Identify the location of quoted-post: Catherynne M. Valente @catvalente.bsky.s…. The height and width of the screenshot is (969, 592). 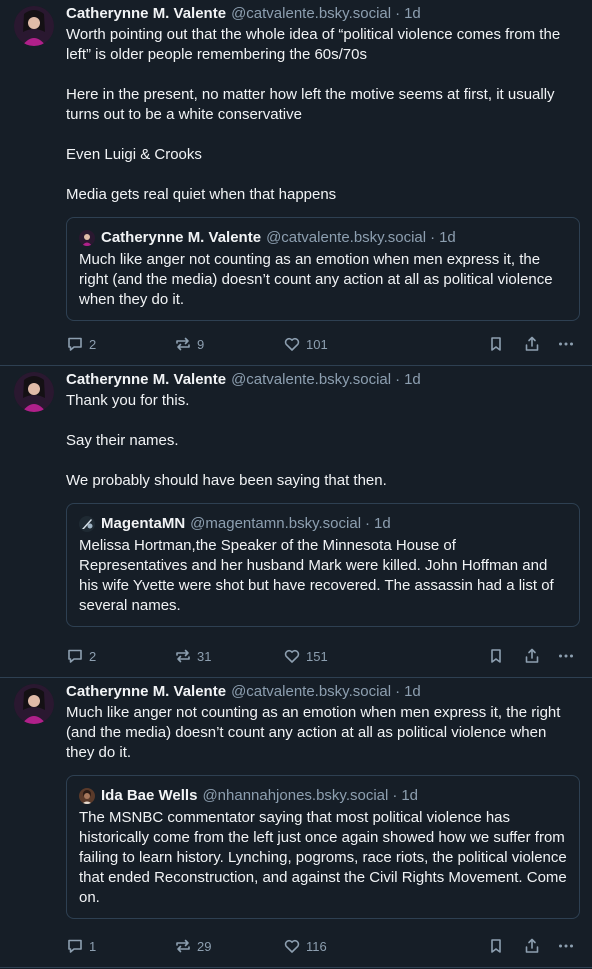
(323, 269).